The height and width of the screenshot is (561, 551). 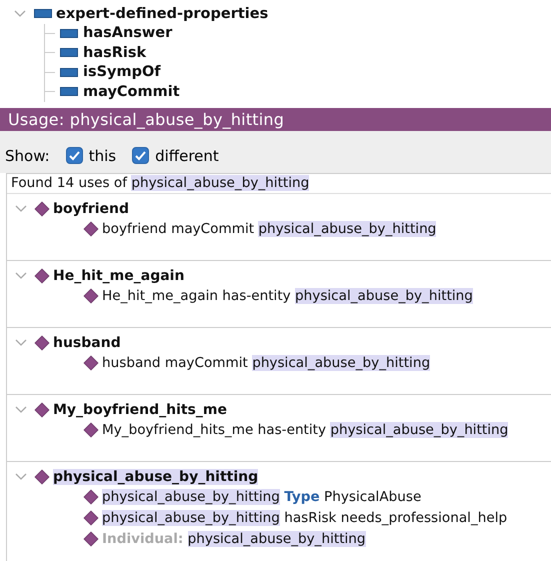 I want to click on checkbox-label: different, so click(x=187, y=155).